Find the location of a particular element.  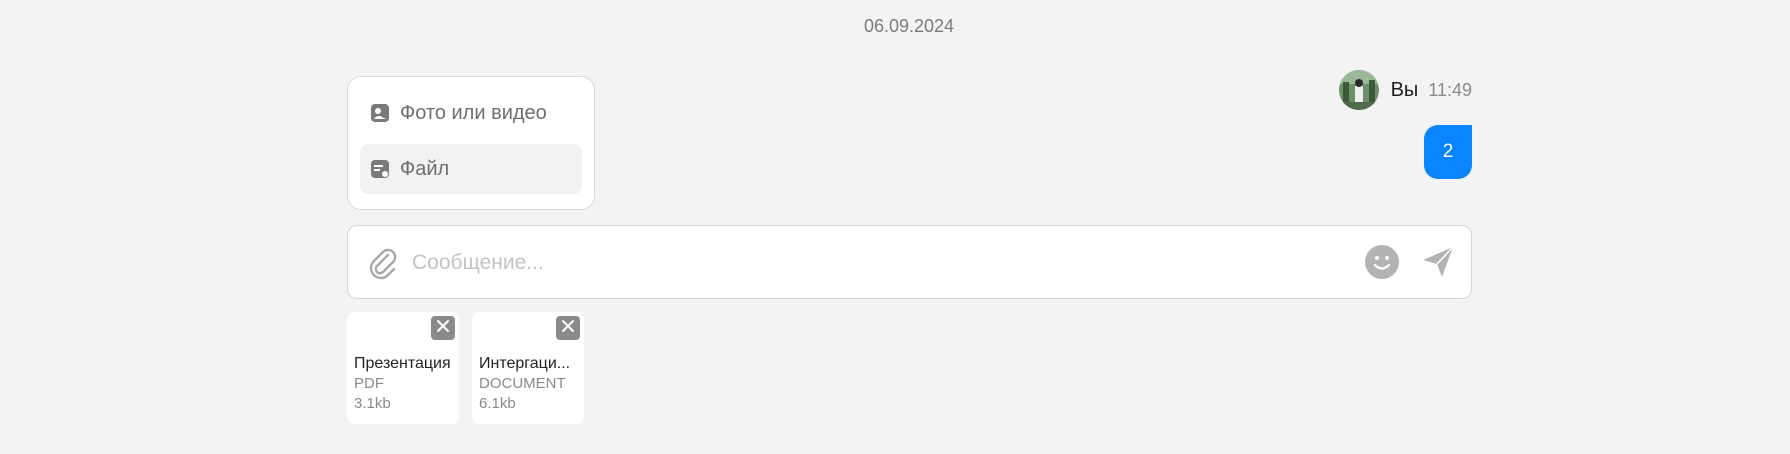

attachment-type: DOCUMENT is located at coordinates (522, 383).